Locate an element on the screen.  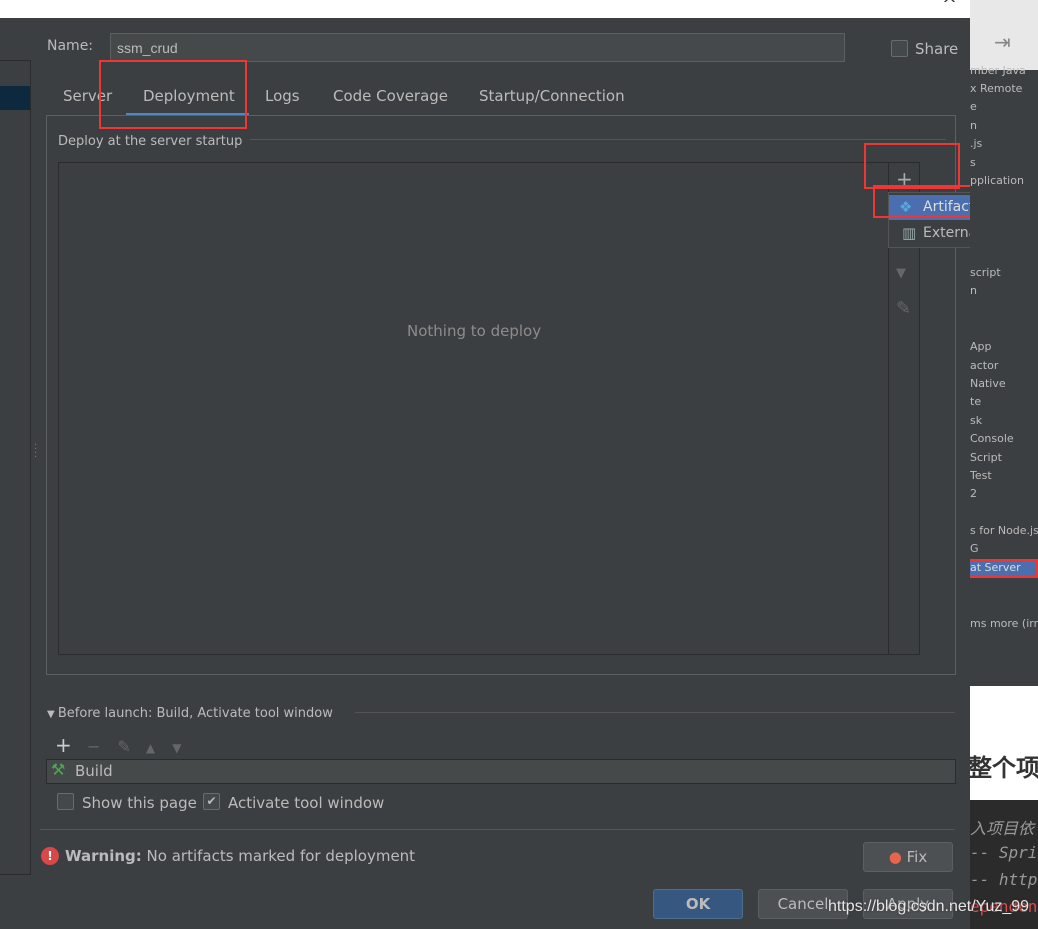
share-checkbox is located at coordinates (899, 48).